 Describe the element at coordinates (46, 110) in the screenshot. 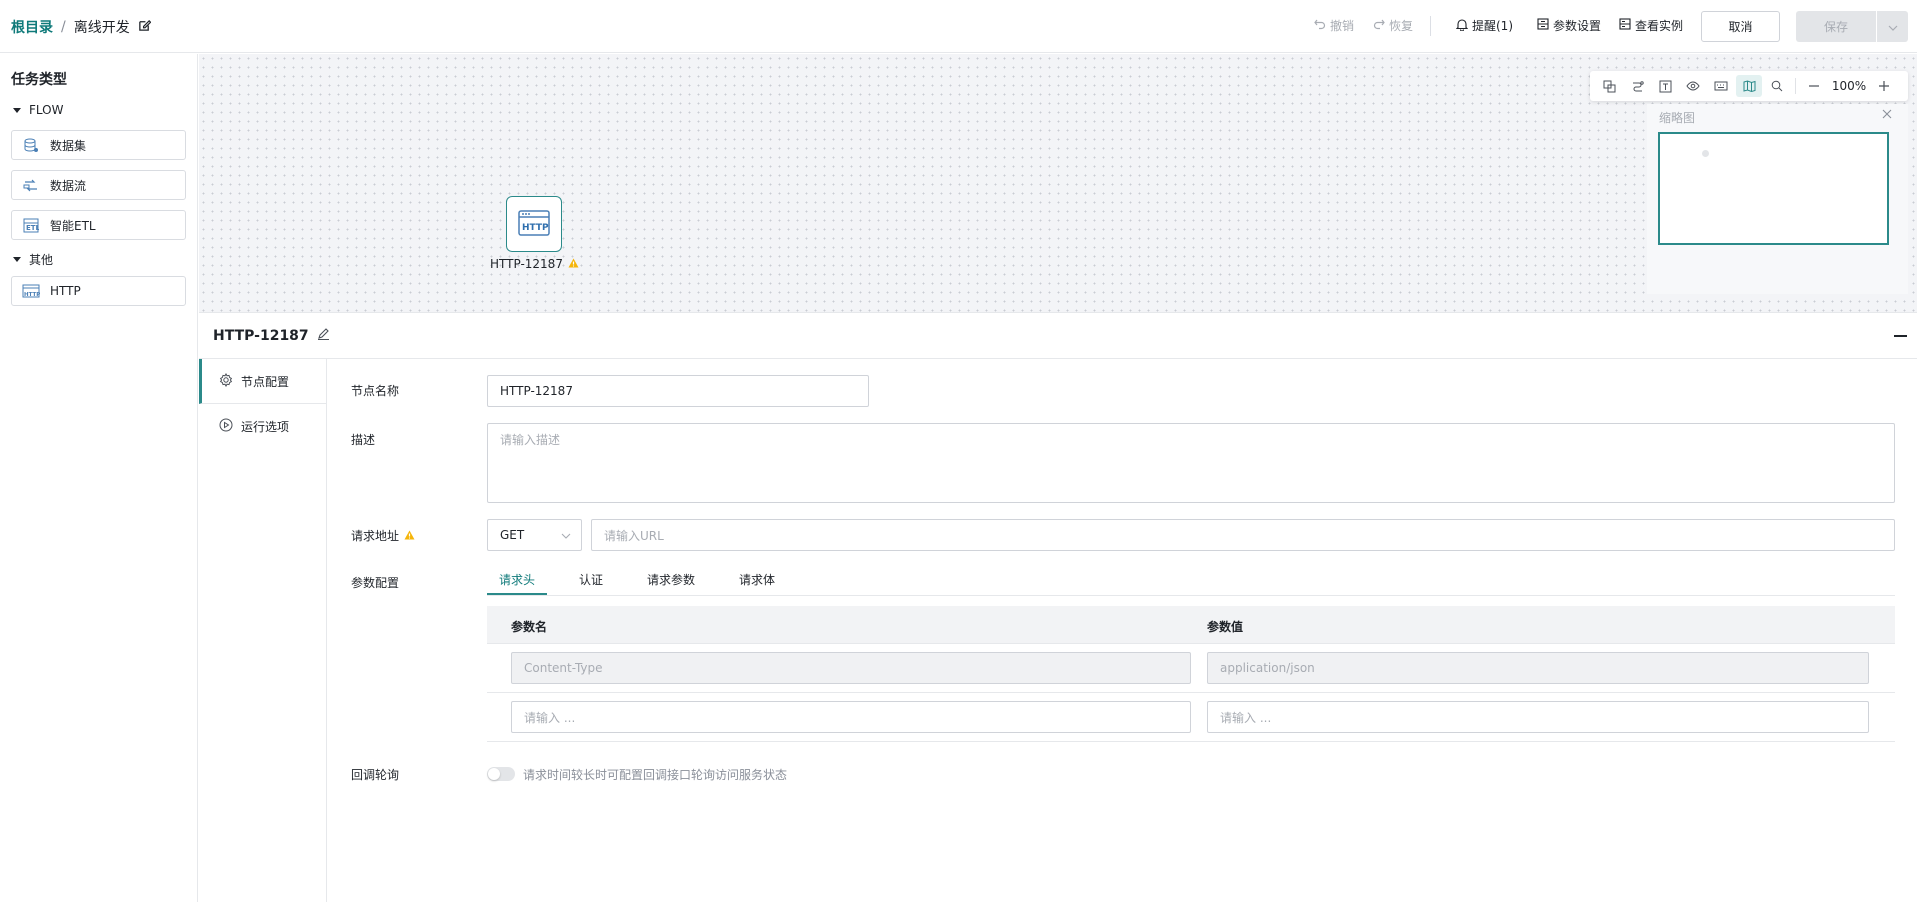

I see `group-flow-label: FLOW` at that location.